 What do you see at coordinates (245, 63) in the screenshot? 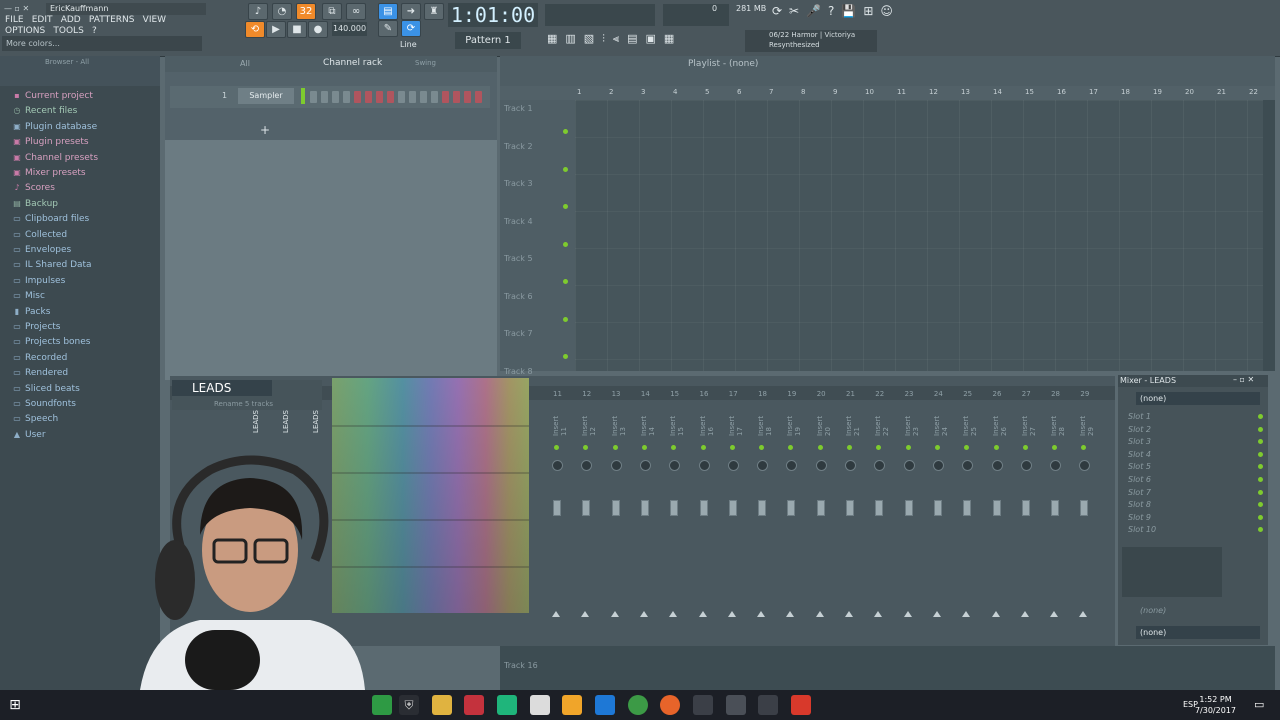
I see `channel-filter: All` at bounding box center [245, 63].